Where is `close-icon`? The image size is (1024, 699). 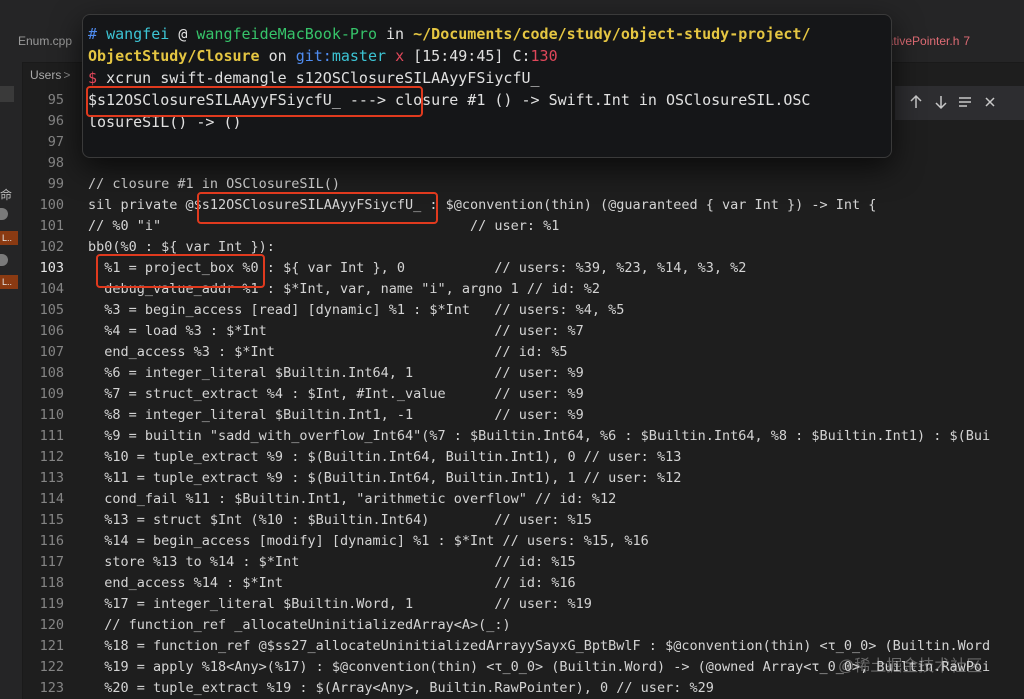 close-icon is located at coordinates (990, 104).